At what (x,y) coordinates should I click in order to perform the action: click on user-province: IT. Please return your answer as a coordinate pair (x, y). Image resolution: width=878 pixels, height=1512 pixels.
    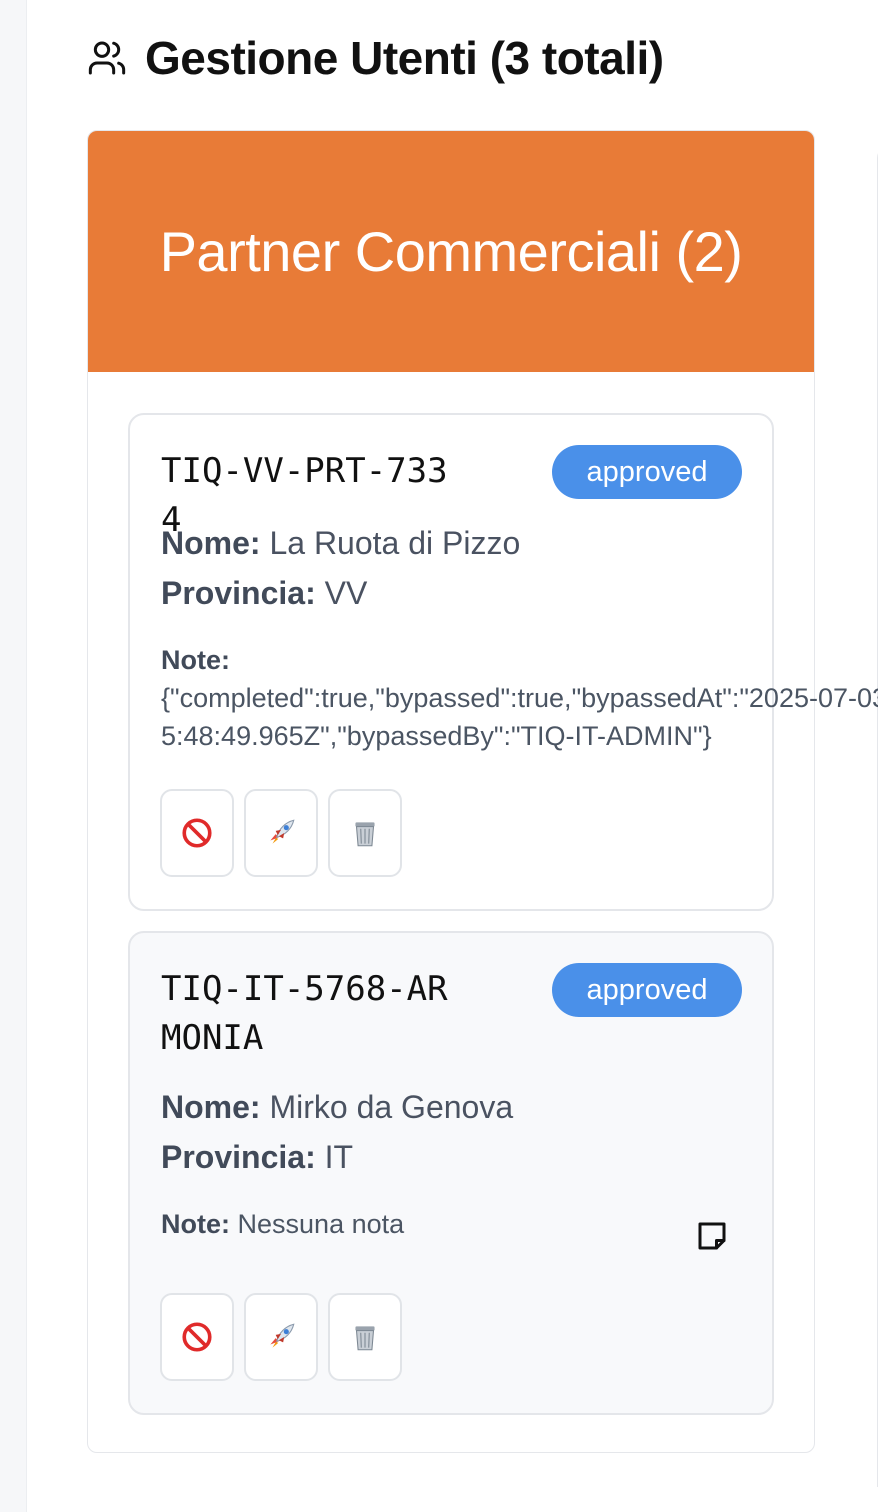
    Looking at the image, I should click on (339, 1157).